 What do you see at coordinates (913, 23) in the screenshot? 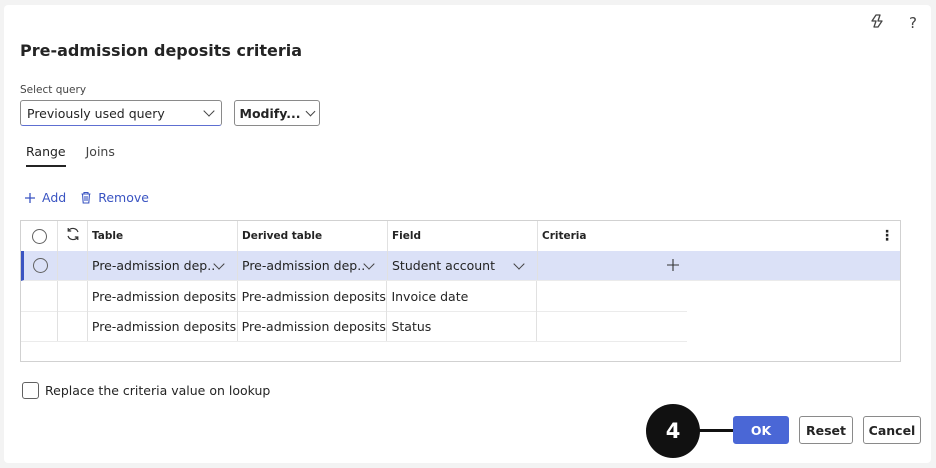
I see `help-icon: ?` at bounding box center [913, 23].